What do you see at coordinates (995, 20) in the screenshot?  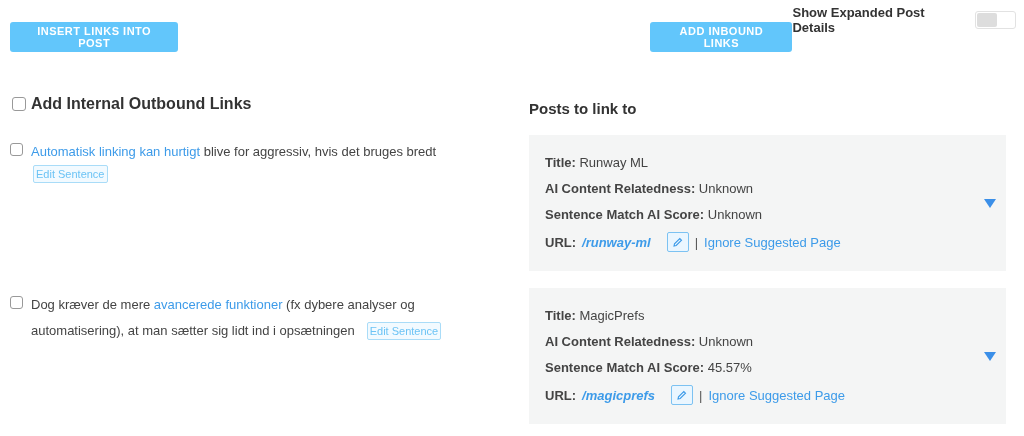 I see `toggle-switch` at bounding box center [995, 20].